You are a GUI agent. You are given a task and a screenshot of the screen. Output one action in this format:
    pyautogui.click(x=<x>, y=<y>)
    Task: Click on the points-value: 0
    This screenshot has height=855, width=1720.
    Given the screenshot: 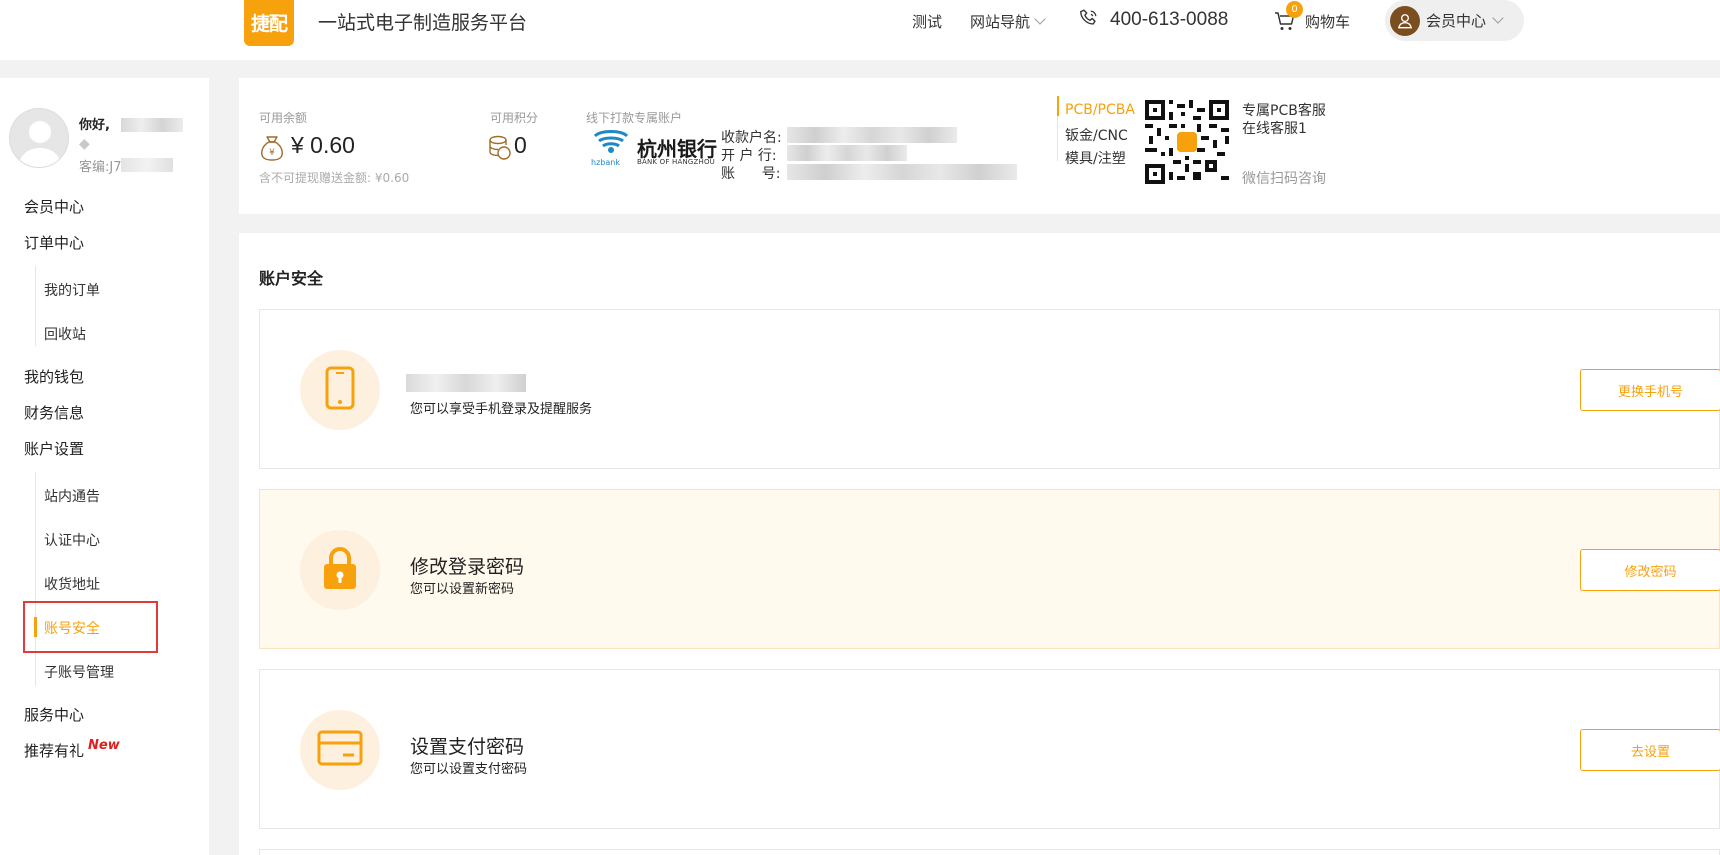 What is the action you would take?
    pyautogui.click(x=520, y=145)
    